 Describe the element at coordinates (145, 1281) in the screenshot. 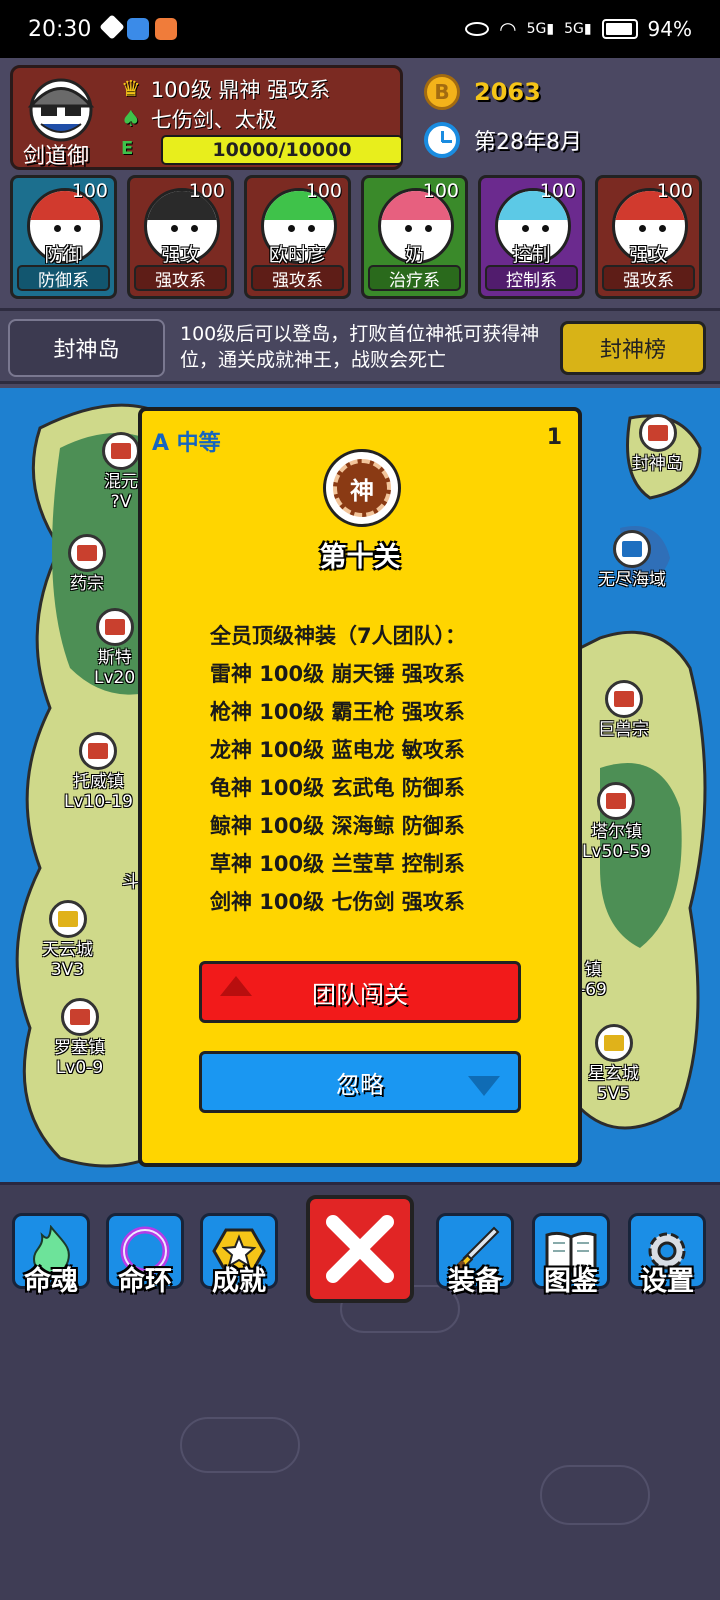

I see `nav-ring-label: 命环` at that location.